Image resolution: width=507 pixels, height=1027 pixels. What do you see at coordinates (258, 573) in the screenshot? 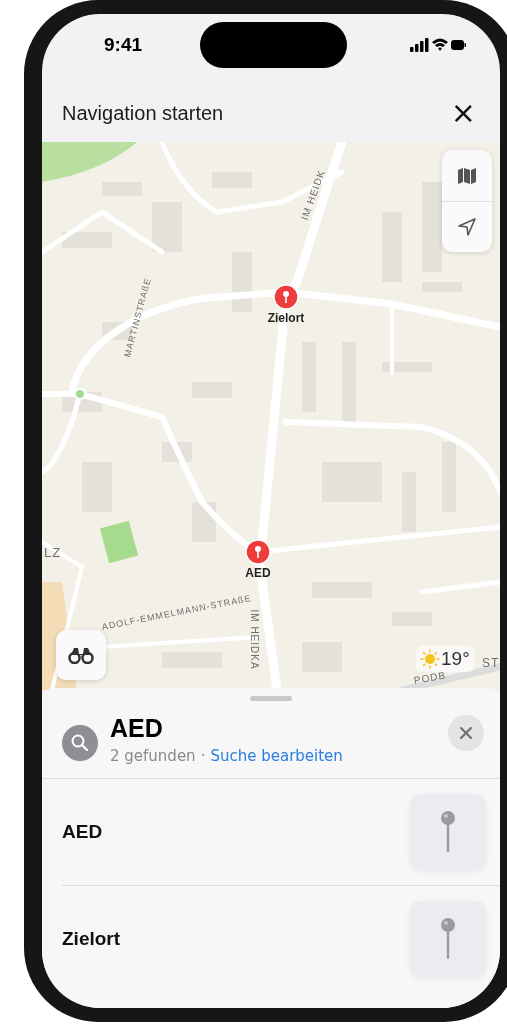
I see `pin-label: AED` at bounding box center [258, 573].